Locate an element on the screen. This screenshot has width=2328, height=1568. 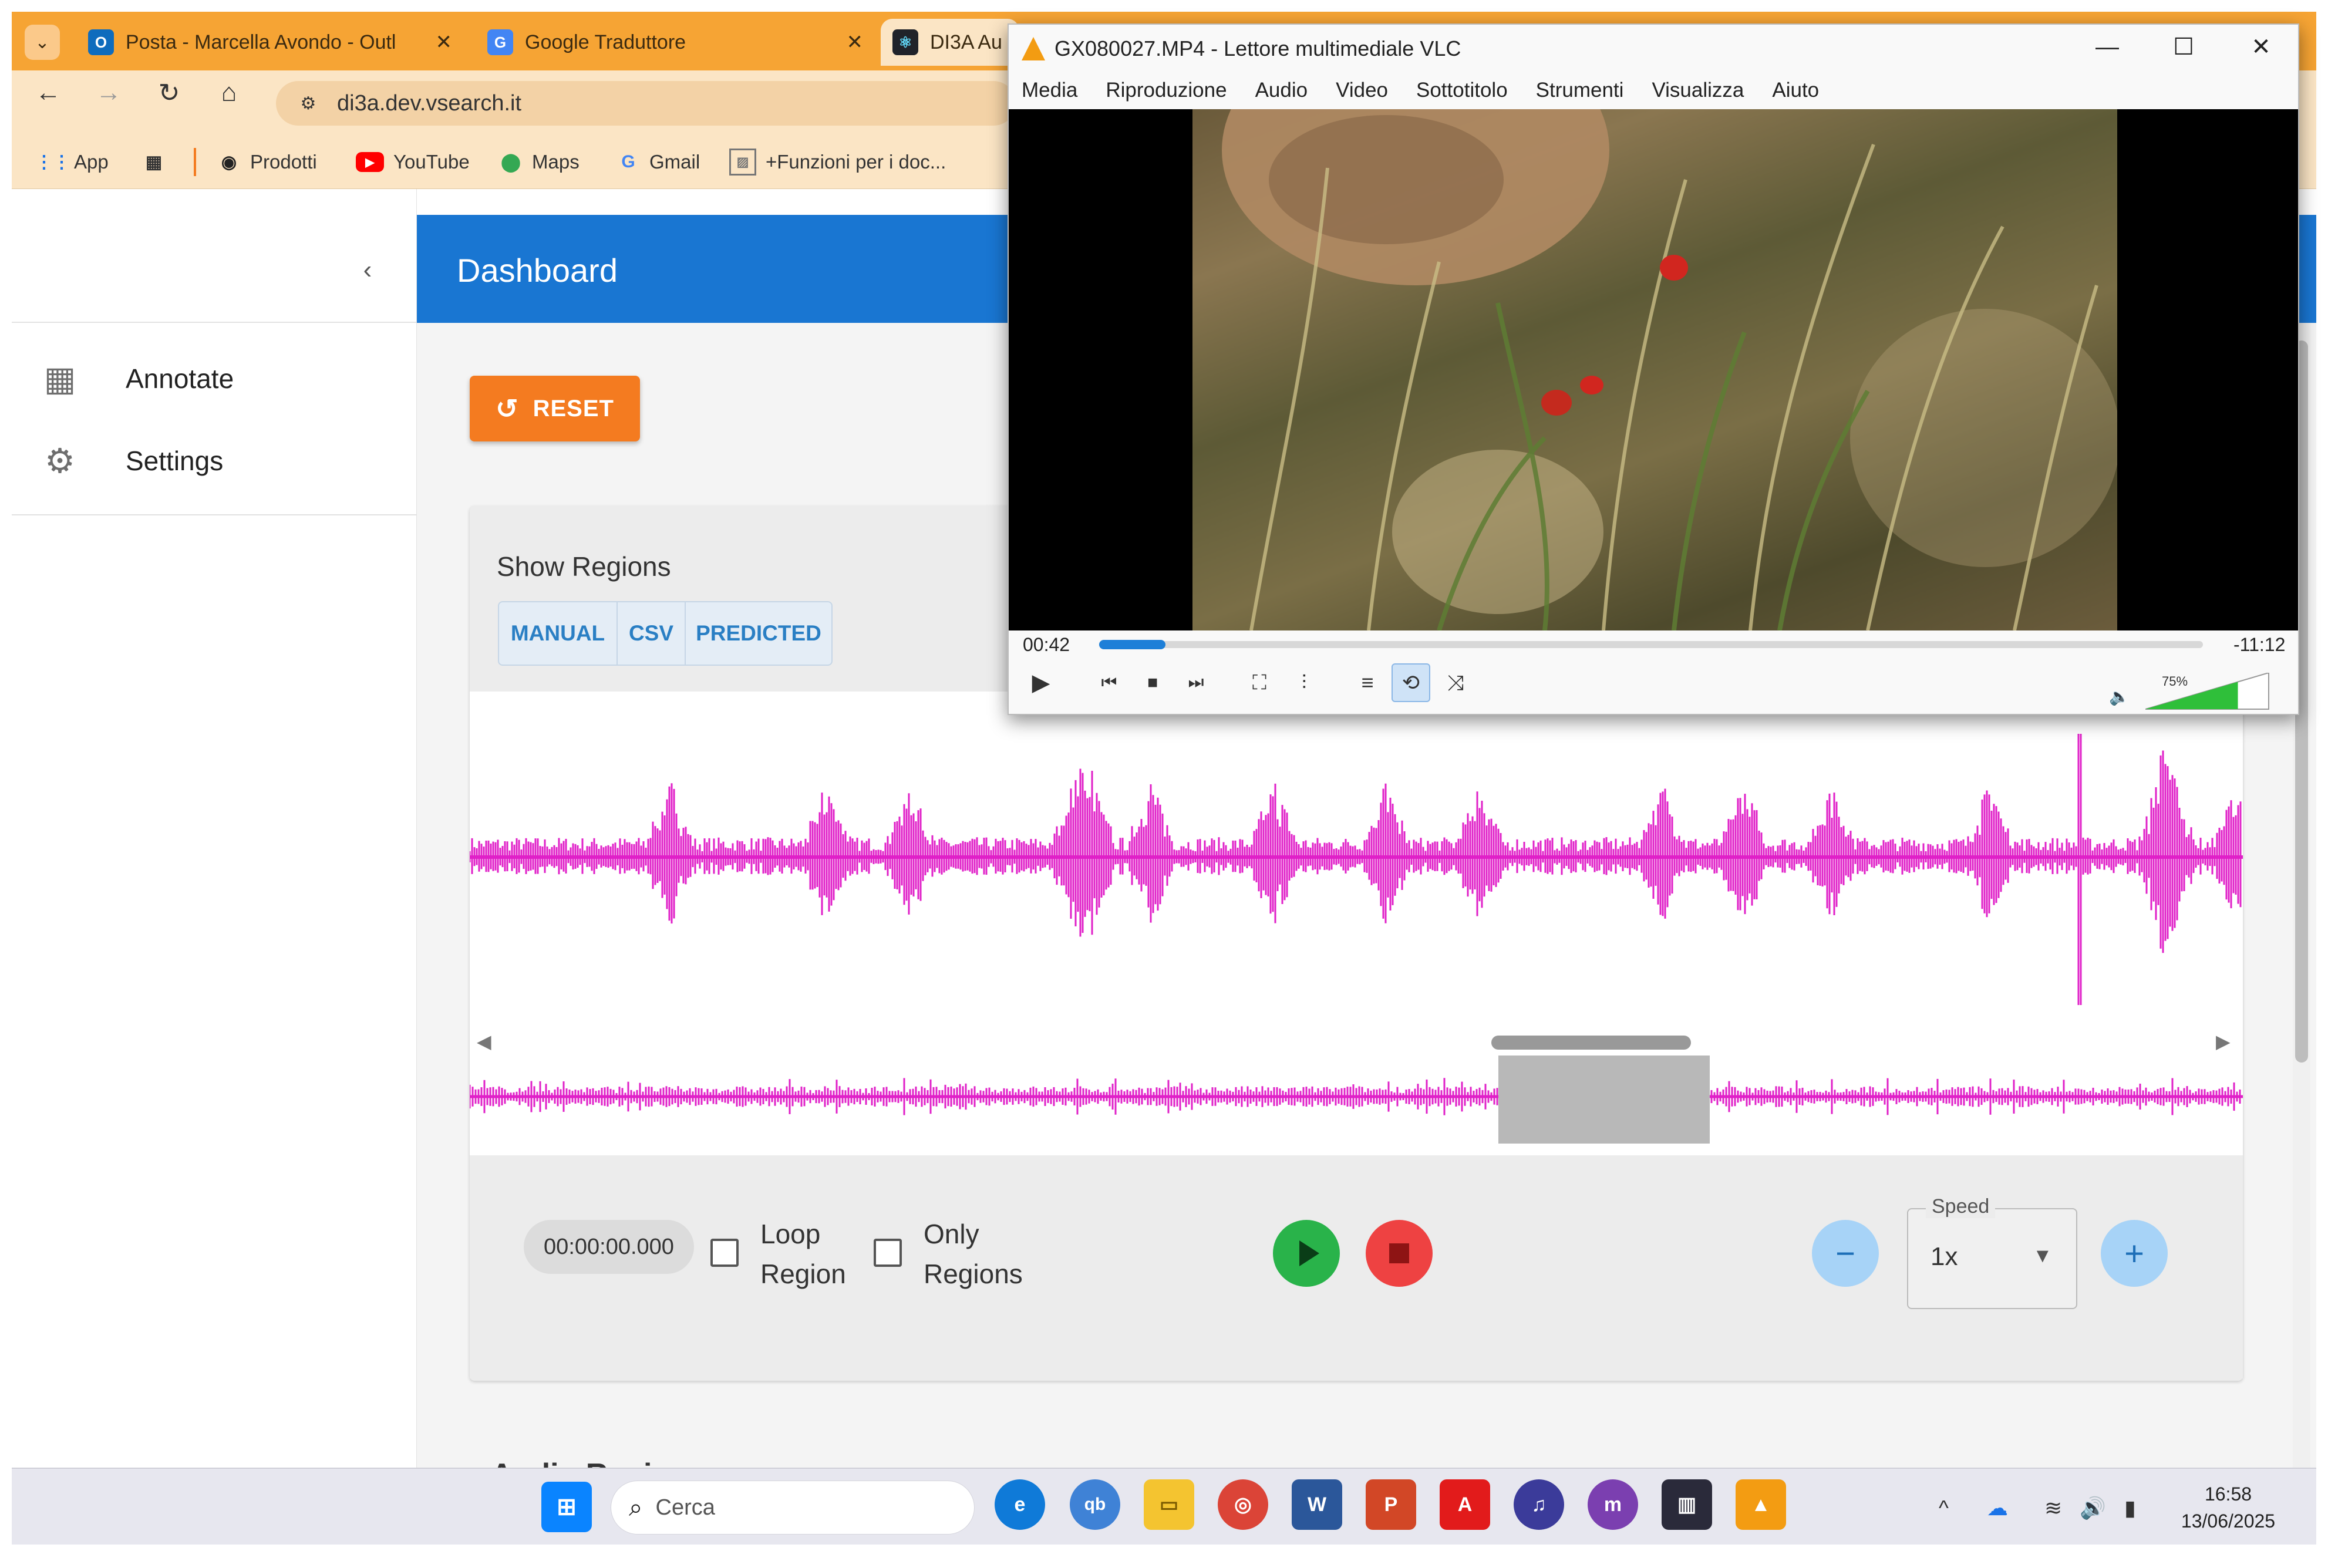
menu-sottotitolo: Sottotitolo is located at coordinates (1462, 93).